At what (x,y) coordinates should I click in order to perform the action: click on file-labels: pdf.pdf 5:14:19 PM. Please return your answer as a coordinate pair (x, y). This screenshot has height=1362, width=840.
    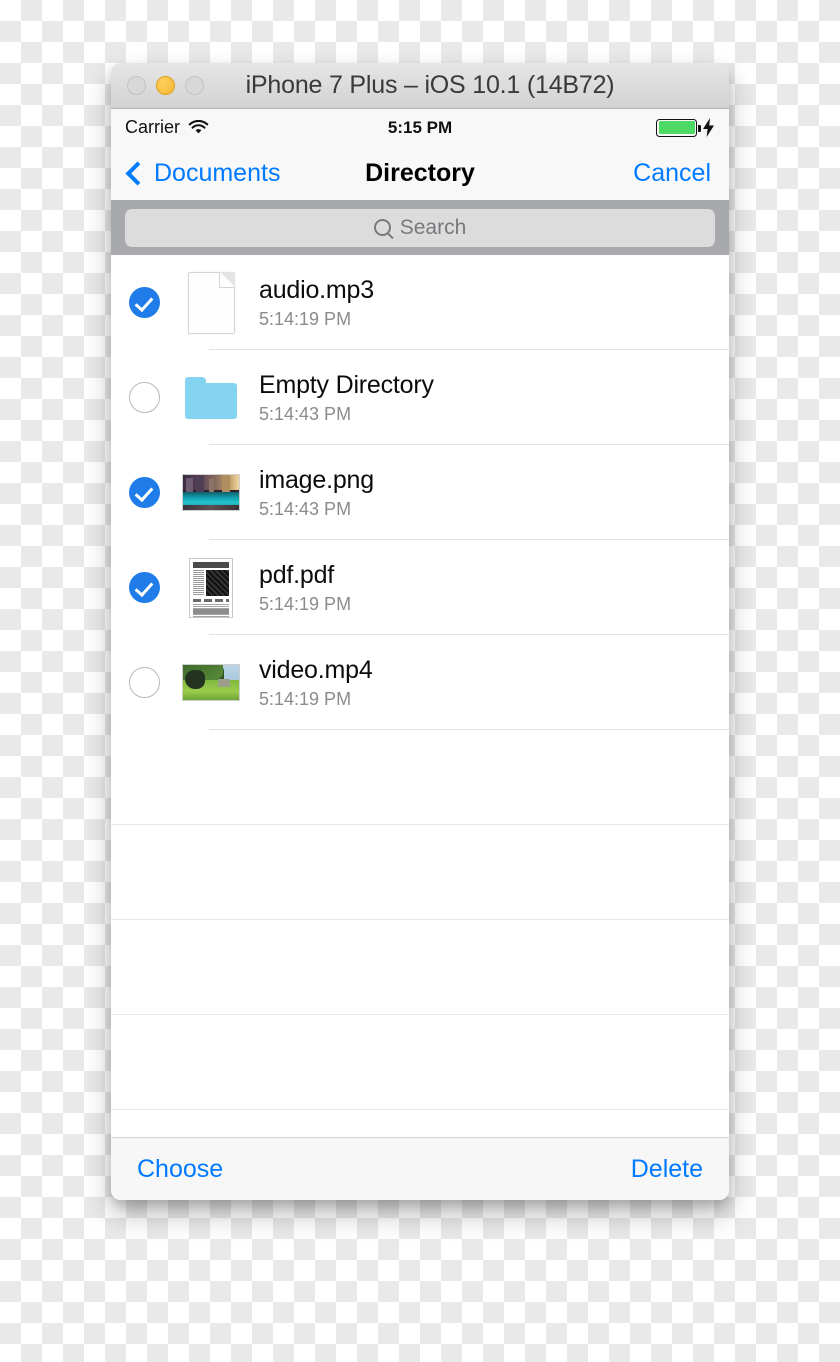
    Looking at the image, I should click on (494, 588).